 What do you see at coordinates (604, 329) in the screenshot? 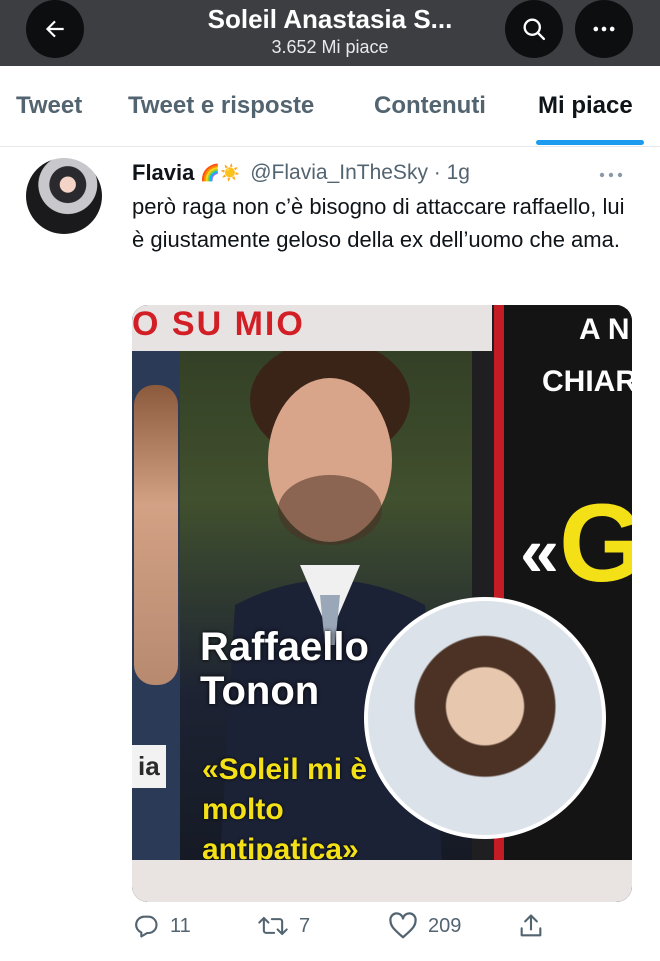
I see `magazine-right-top-text: A N` at bounding box center [604, 329].